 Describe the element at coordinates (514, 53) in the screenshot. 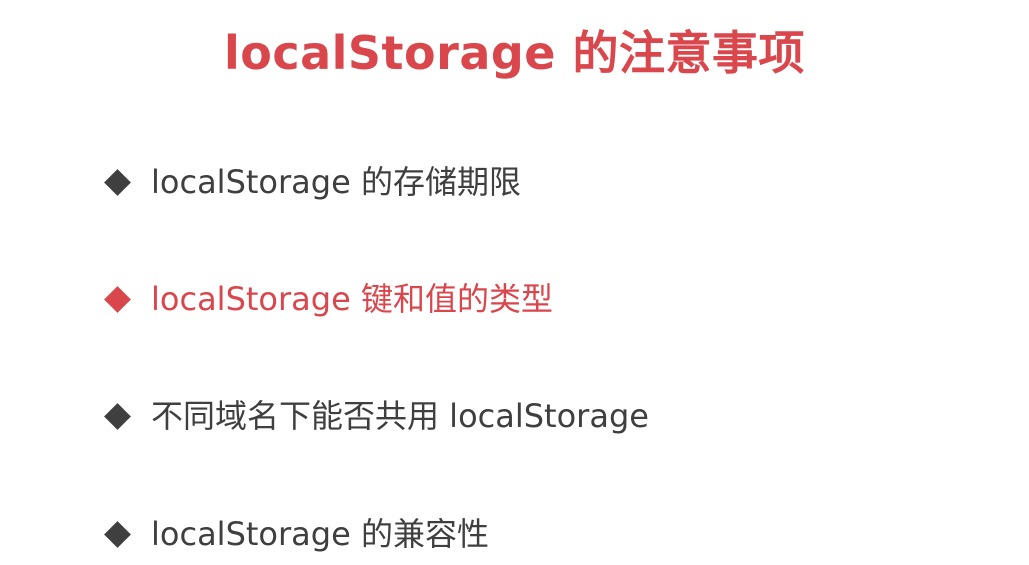

I see `slide-title: localStorage 的注意事项` at that location.